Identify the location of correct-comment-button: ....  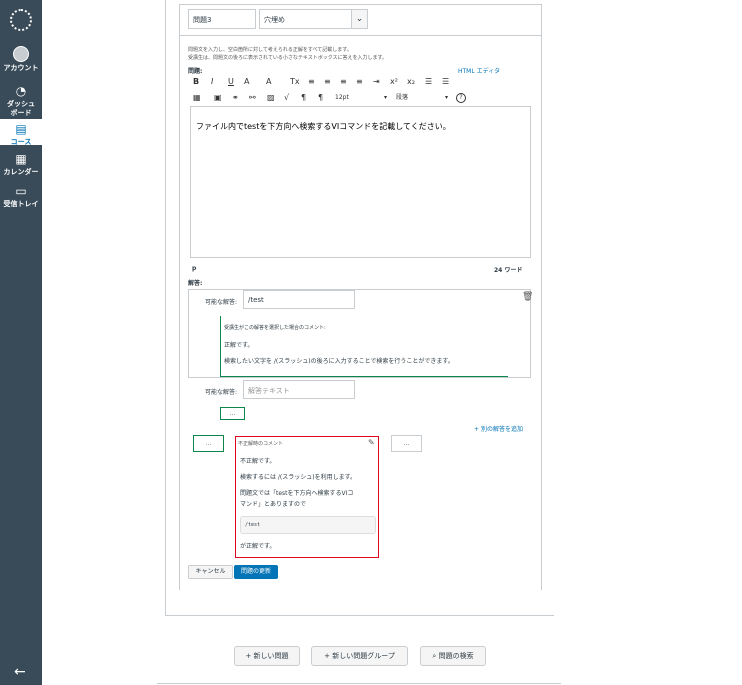
(208, 443).